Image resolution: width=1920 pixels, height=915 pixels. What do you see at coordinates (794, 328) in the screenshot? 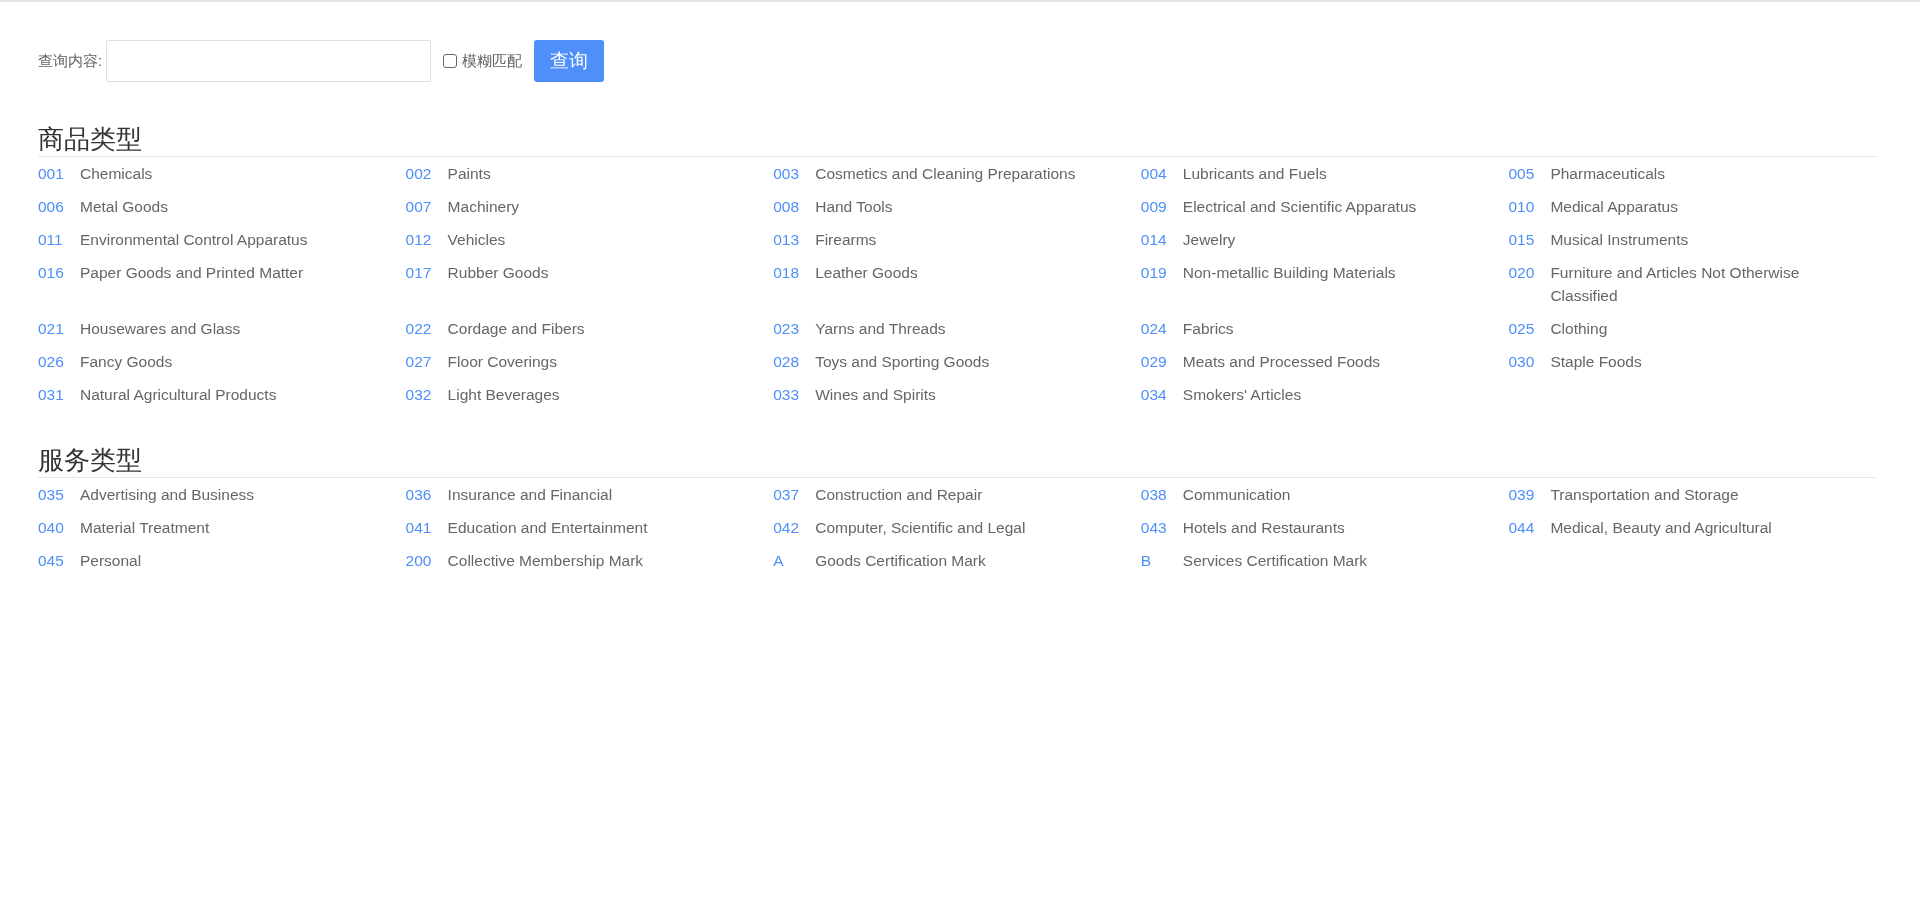
I see `class-code: 023` at bounding box center [794, 328].